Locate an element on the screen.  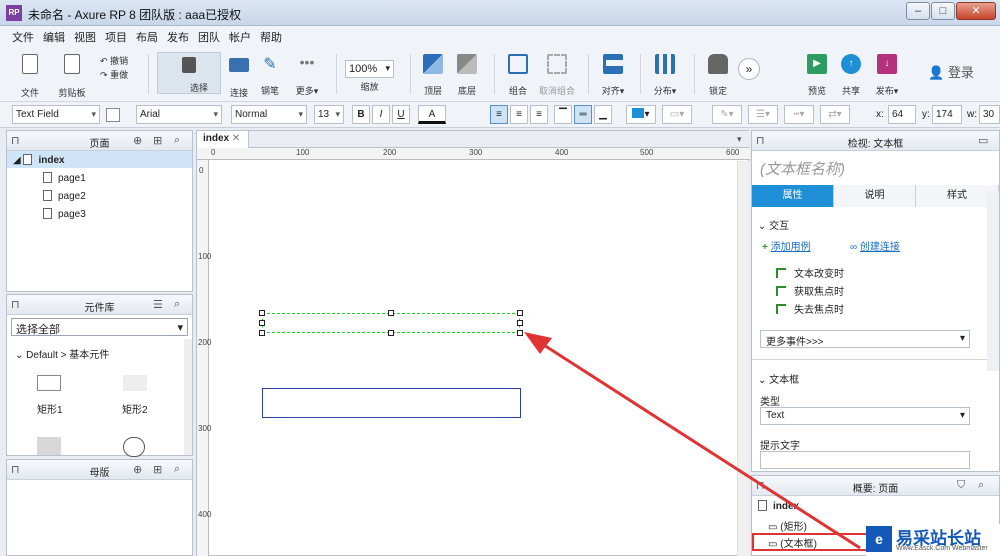
watermark-logo-icon: e is located at coordinates (879, 539).